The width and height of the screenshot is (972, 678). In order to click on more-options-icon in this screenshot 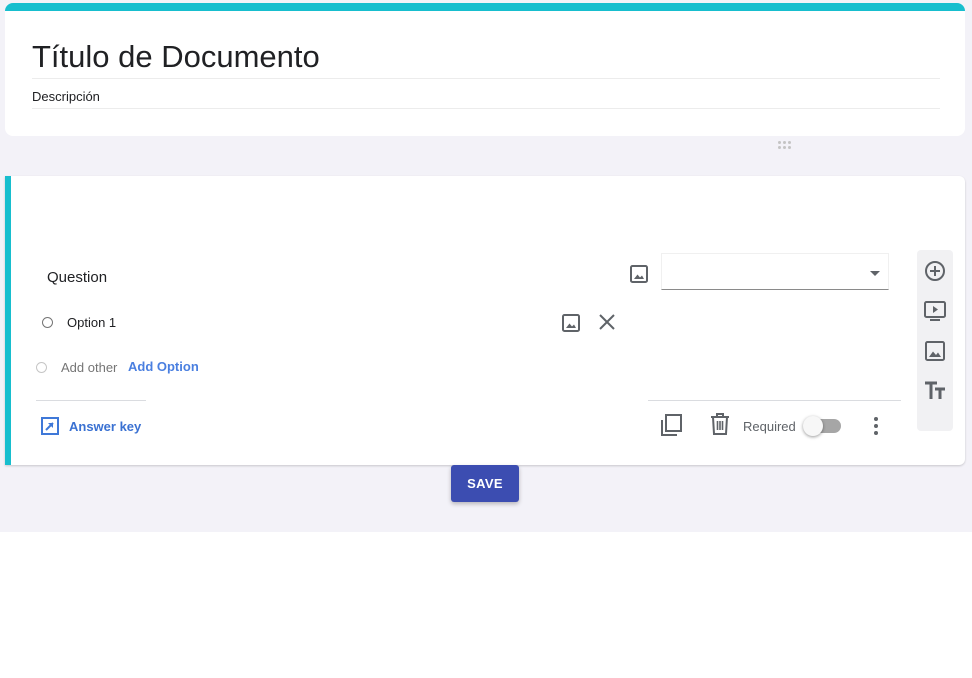, I will do `click(876, 426)`.